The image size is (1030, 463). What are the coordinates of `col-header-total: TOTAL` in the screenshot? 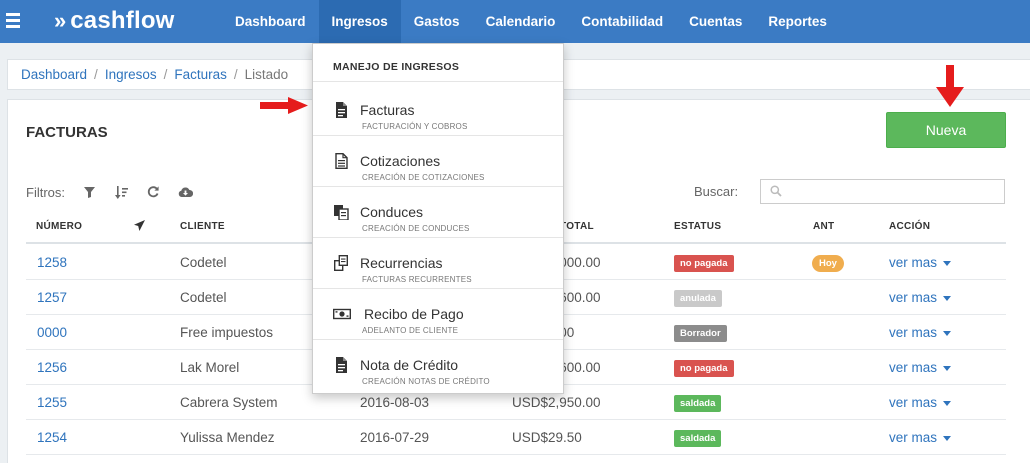 It's located at (577, 226).